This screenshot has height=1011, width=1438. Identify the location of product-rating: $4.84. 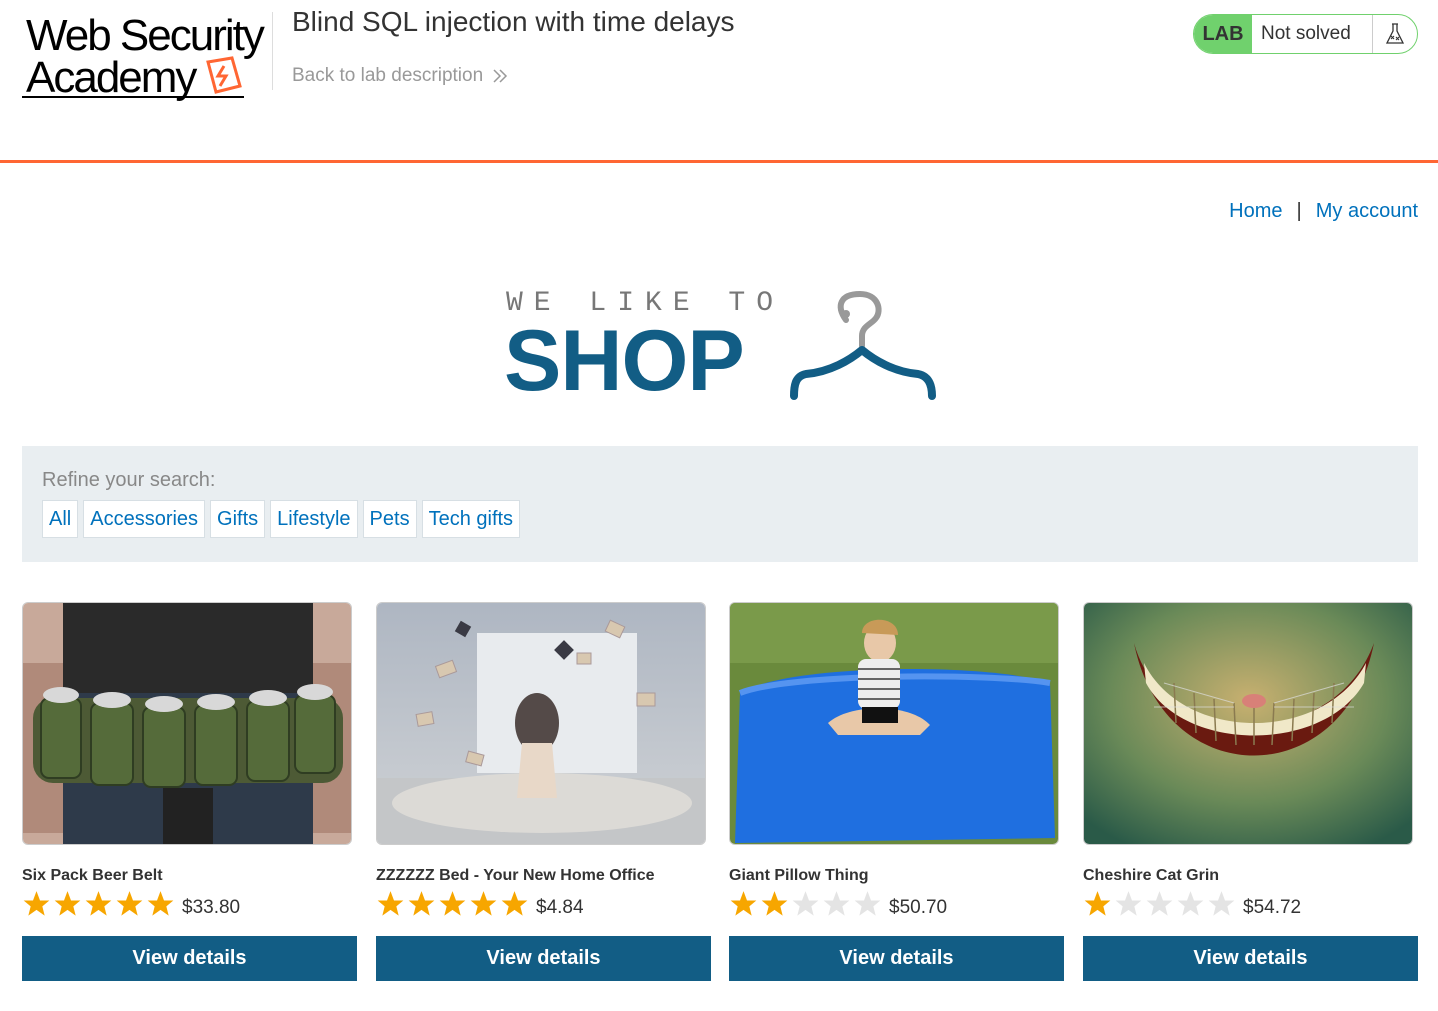
(480, 904).